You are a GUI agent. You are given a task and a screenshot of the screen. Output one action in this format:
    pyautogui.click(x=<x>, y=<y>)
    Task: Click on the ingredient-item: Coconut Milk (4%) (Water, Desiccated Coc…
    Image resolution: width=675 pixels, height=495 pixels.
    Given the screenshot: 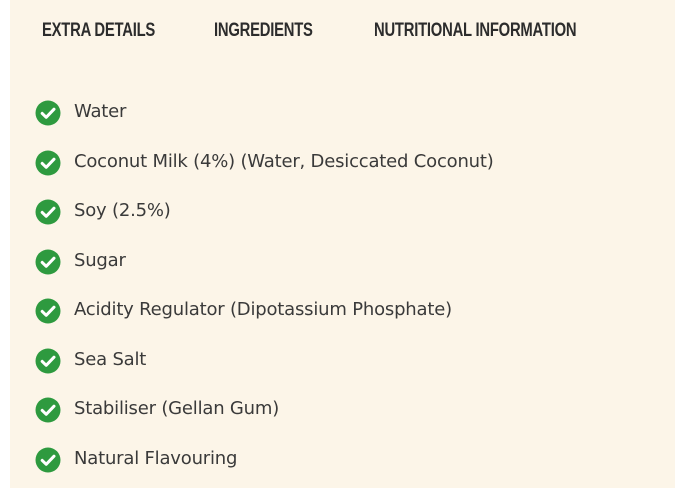 What is the action you would take?
    pyautogui.click(x=264, y=174)
    